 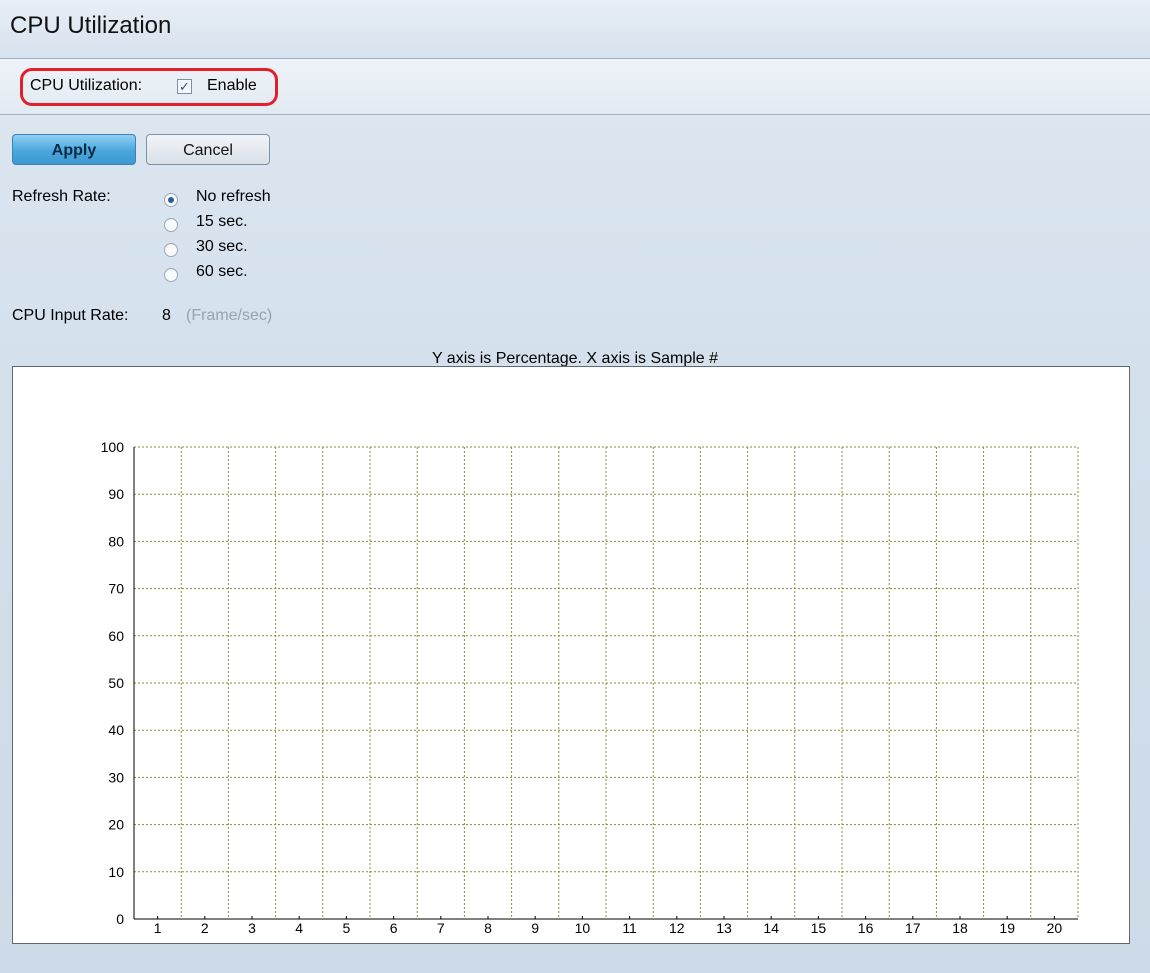 I want to click on x-tick-label: 14, so click(x=771, y=928).